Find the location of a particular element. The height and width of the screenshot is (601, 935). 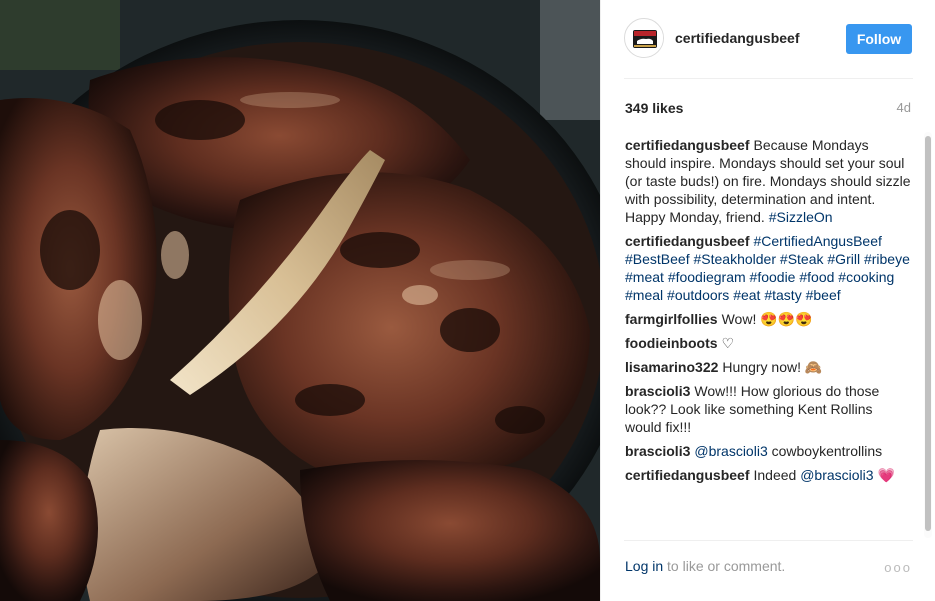

hashtag-link: #foodie is located at coordinates (773, 277).